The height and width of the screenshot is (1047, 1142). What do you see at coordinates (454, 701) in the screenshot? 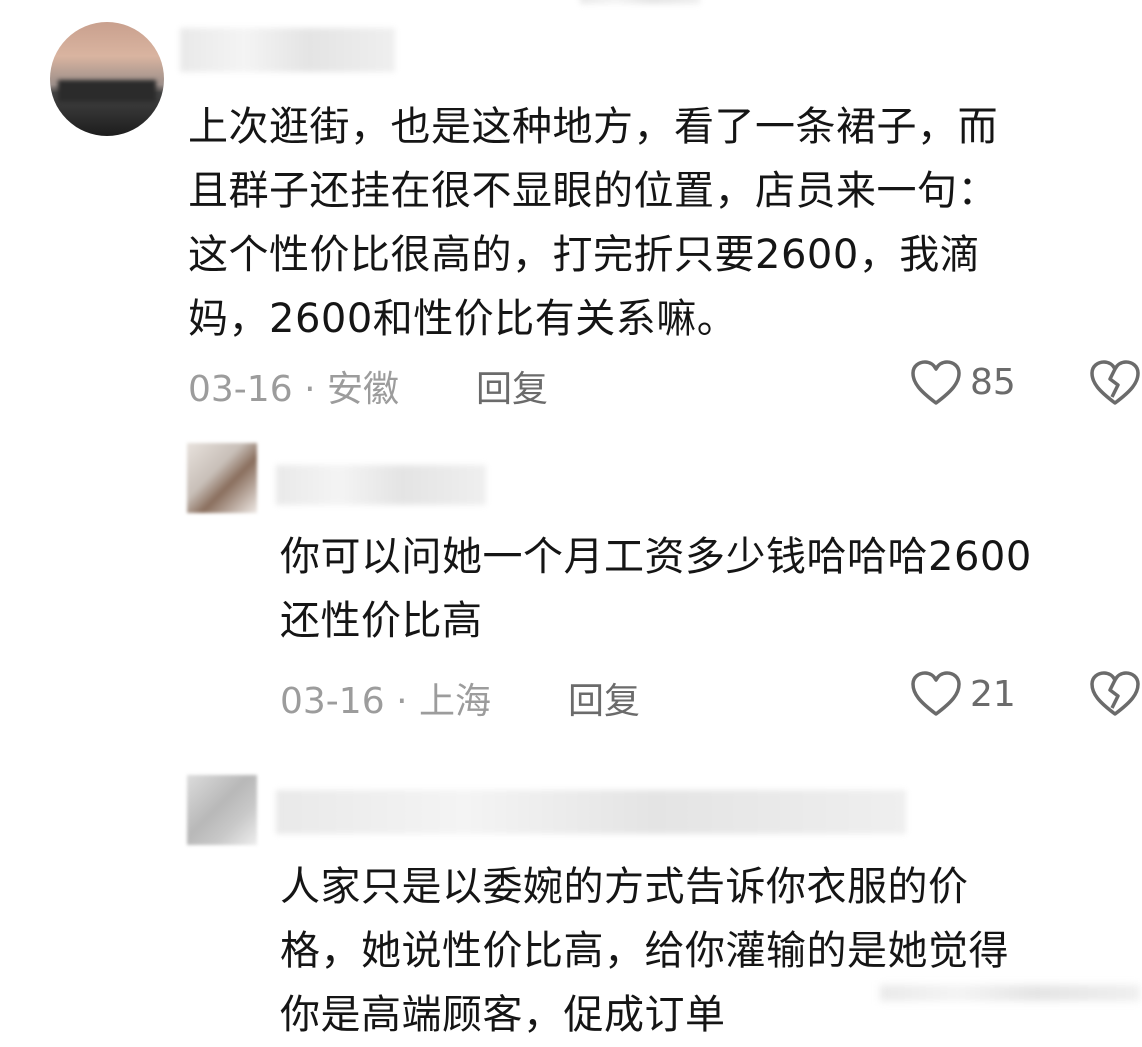
I see `comment-location: 上海` at bounding box center [454, 701].